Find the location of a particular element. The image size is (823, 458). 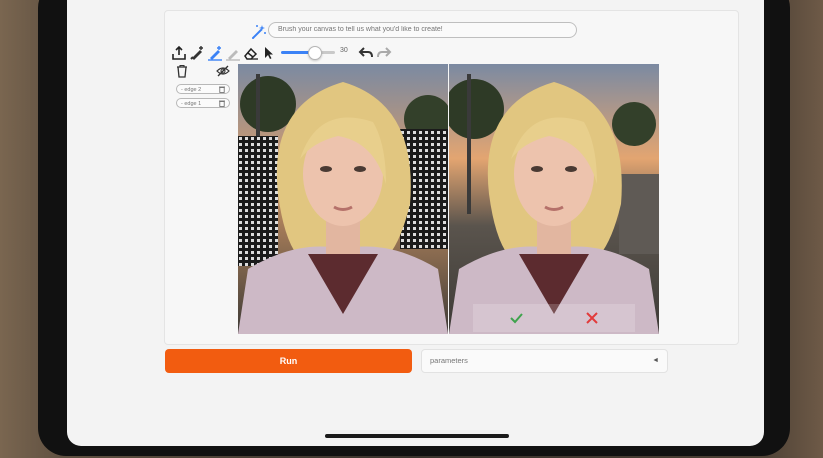

brush-edge-icon is located at coordinates (215, 53).